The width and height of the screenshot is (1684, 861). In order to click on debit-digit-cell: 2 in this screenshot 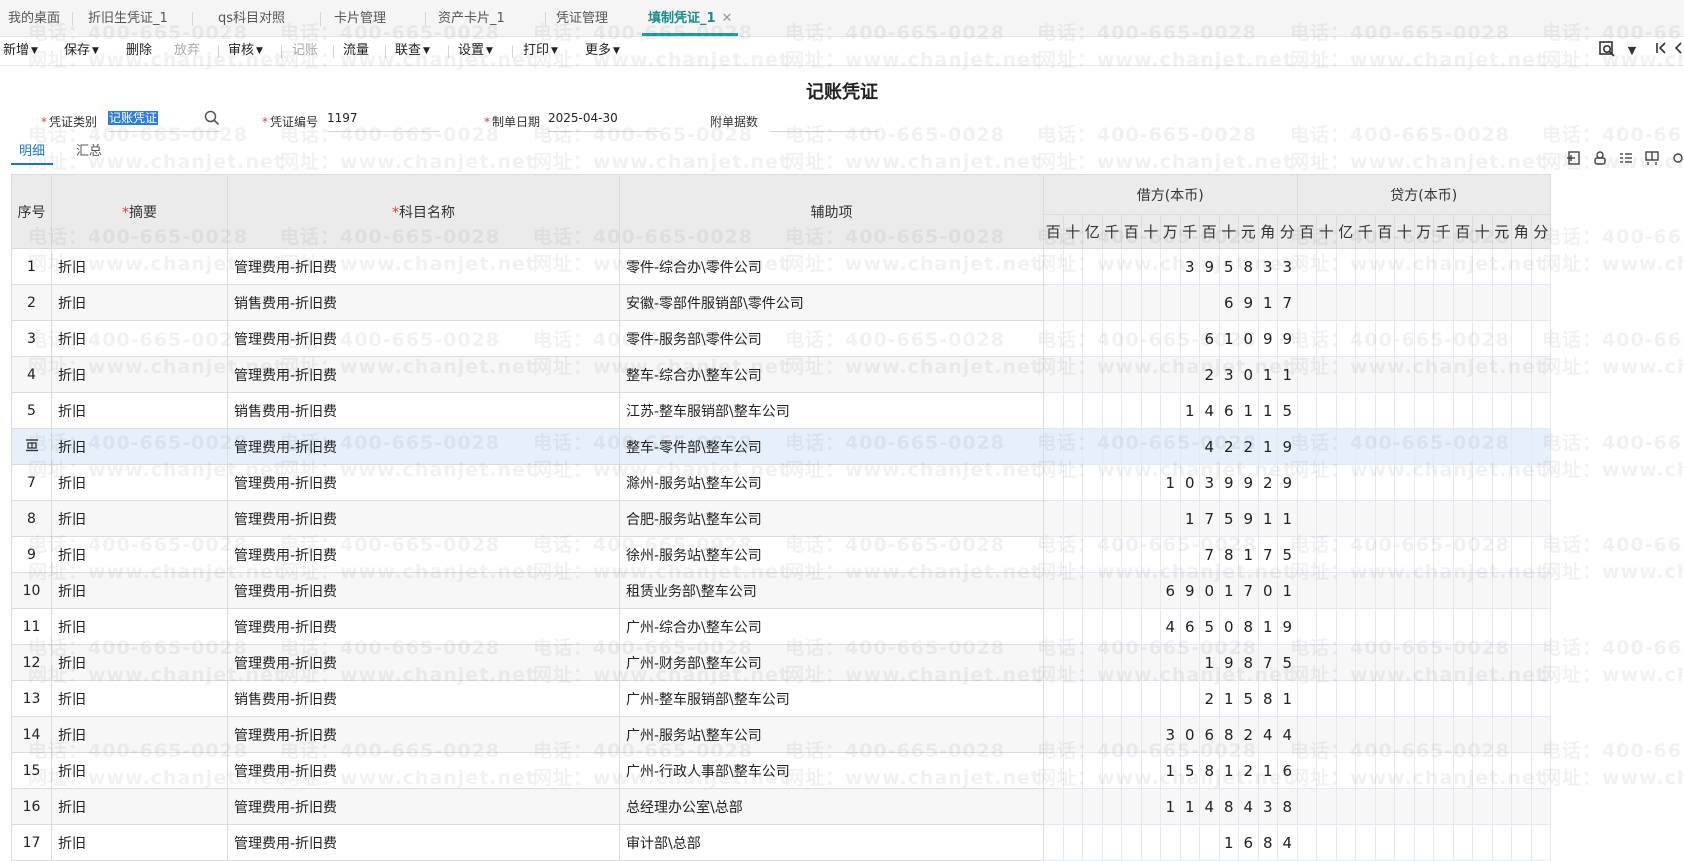, I will do `click(1209, 374)`.